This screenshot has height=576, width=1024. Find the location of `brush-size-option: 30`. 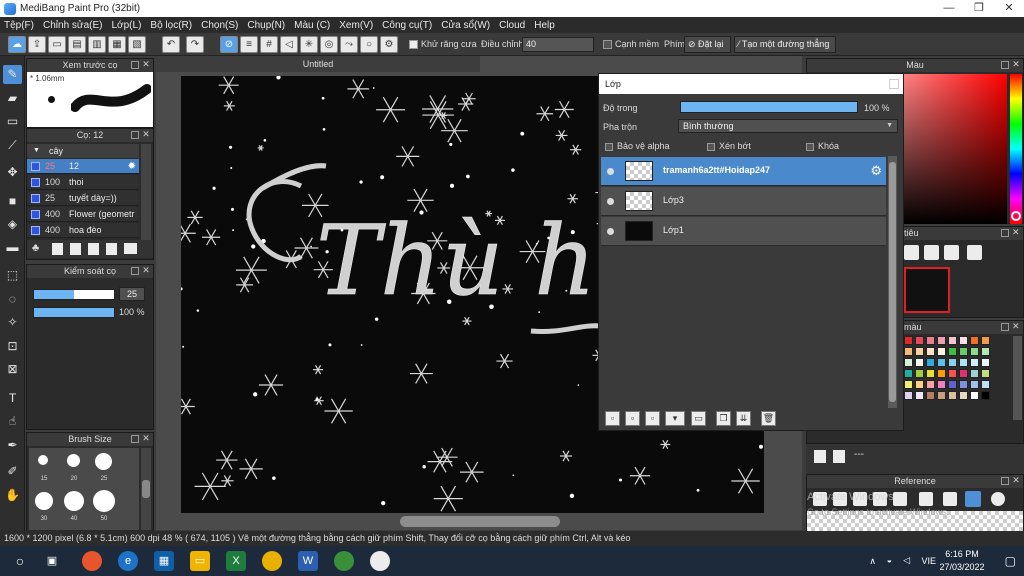

brush-size-option: 30 is located at coordinates (44, 507).